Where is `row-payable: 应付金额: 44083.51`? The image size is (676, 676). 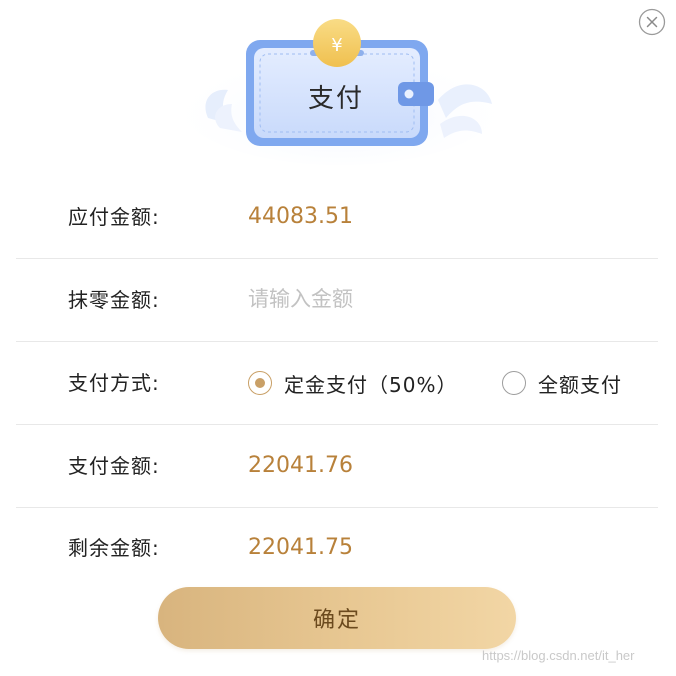
row-payable: 应付金额: 44083.51 is located at coordinates (337, 217).